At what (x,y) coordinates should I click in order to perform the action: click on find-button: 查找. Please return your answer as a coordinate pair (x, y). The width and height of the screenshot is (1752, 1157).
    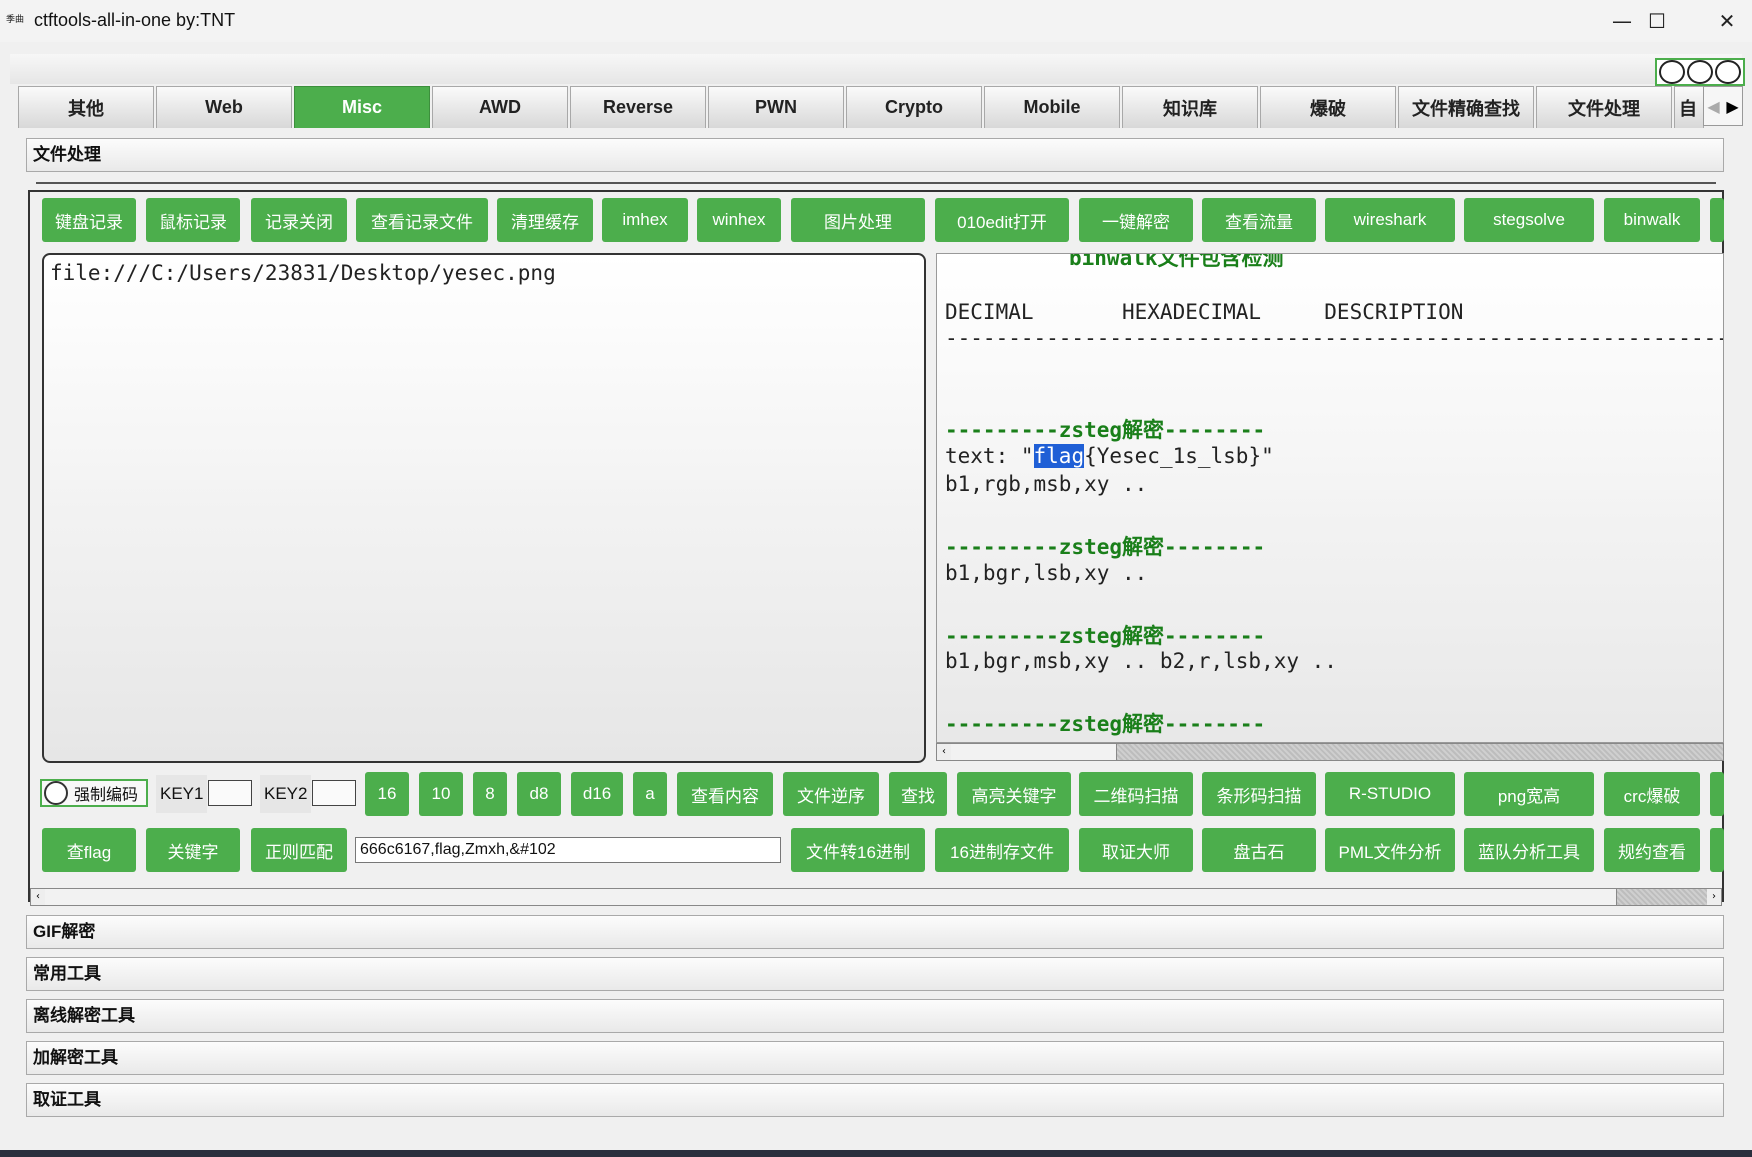
    Looking at the image, I should click on (918, 794).